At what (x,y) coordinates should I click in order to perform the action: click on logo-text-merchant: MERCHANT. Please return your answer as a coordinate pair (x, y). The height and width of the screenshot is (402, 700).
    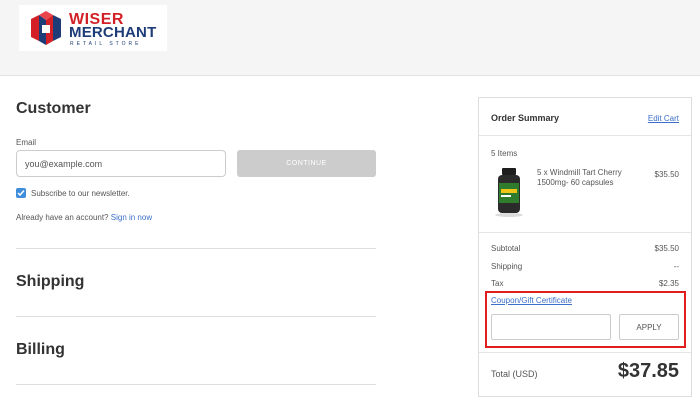
    Looking at the image, I should click on (113, 32).